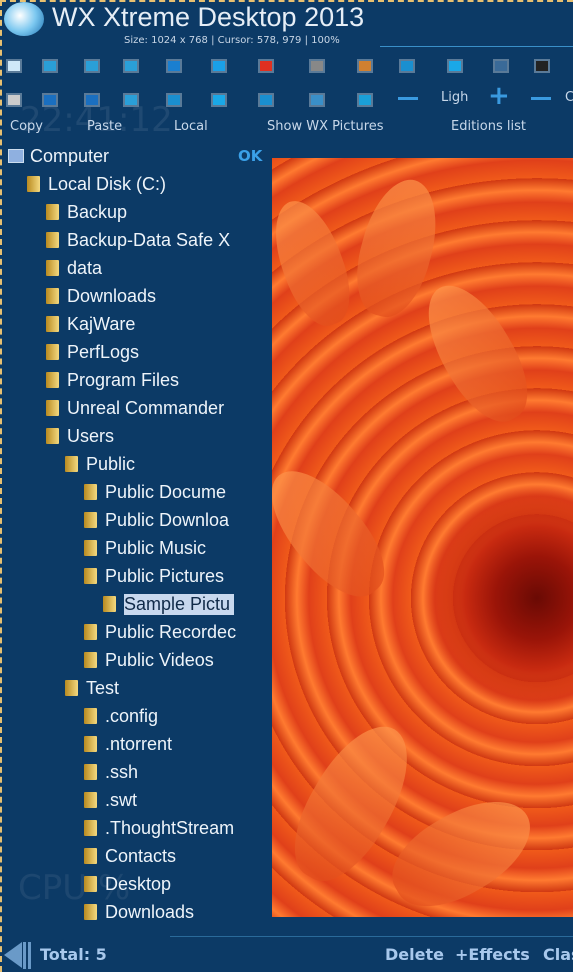  Describe the element at coordinates (107, 183) in the screenshot. I see `tree-item-label: Local Disk (C:)` at that location.